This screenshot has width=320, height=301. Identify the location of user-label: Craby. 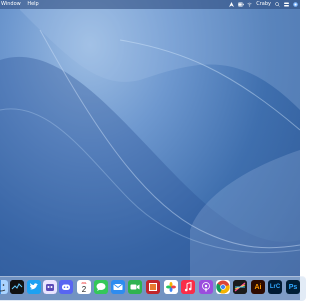
(263, 4).